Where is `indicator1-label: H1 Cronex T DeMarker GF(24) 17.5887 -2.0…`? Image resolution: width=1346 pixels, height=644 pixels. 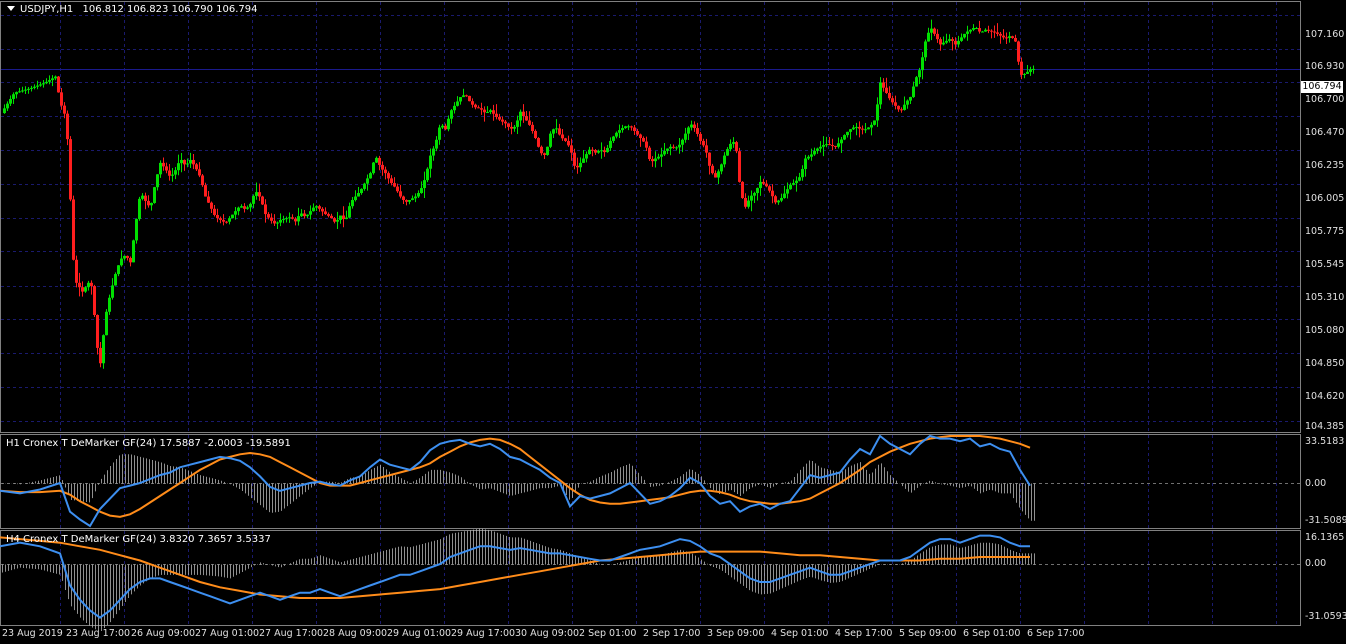 indicator1-label: H1 Cronex T DeMarker GF(24) 17.5887 -2.0… is located at coordinates (148, 444).